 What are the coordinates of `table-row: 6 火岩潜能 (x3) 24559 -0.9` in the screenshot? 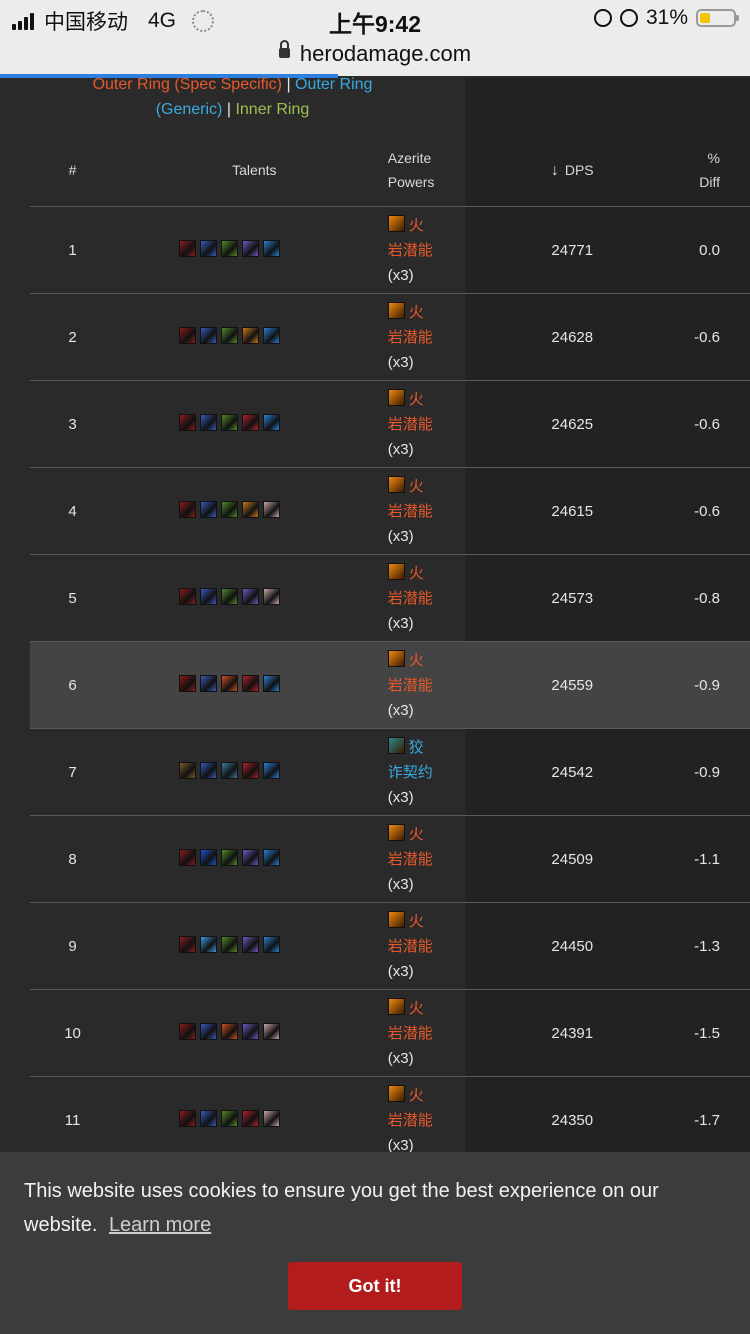 It's located at (390, 685).